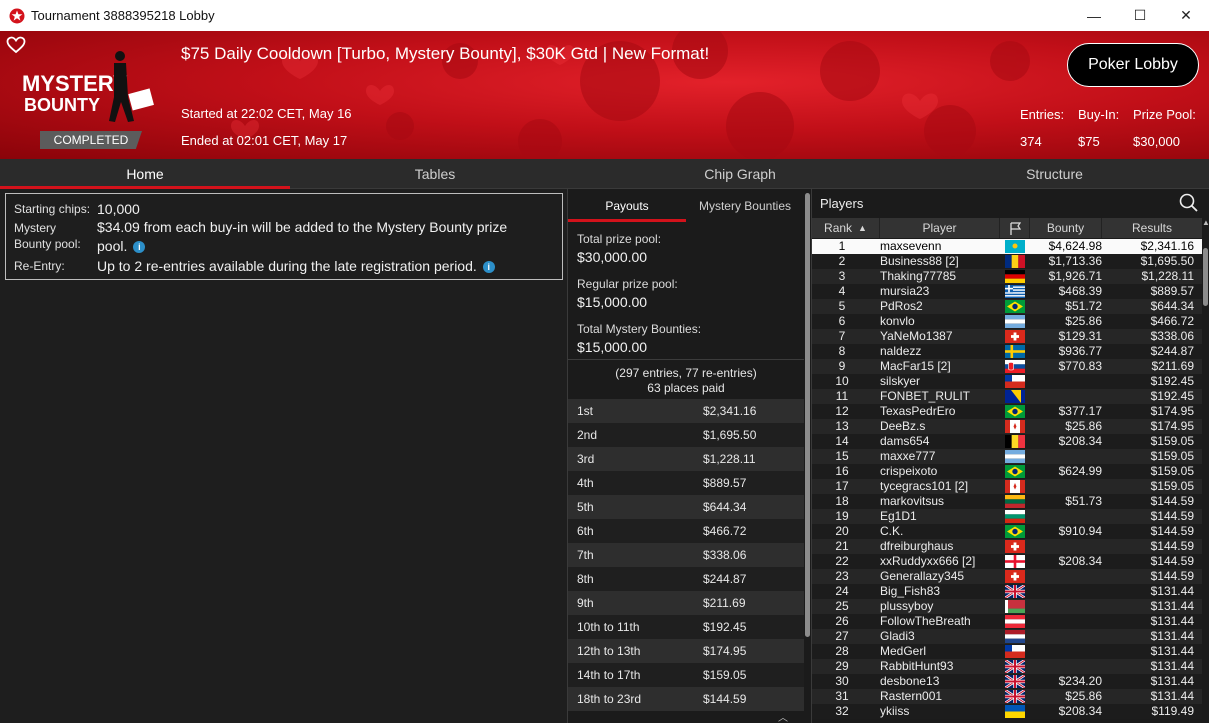  I want to click on country-column-header, so click(1015, 228).